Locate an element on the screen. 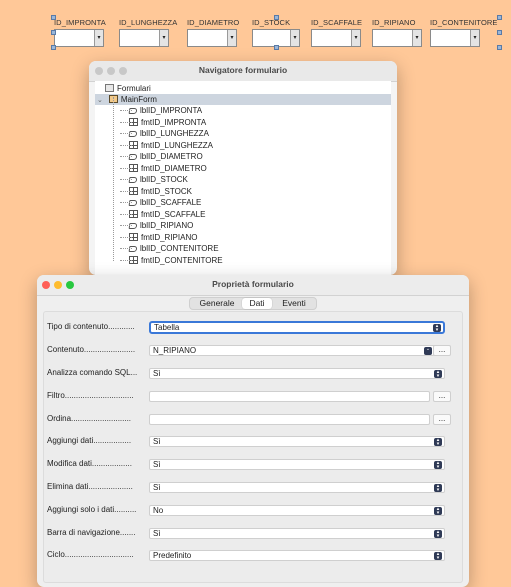  tree-item-fmtid-stock: fmtID_STOCK is located at coordinates (243, 191).